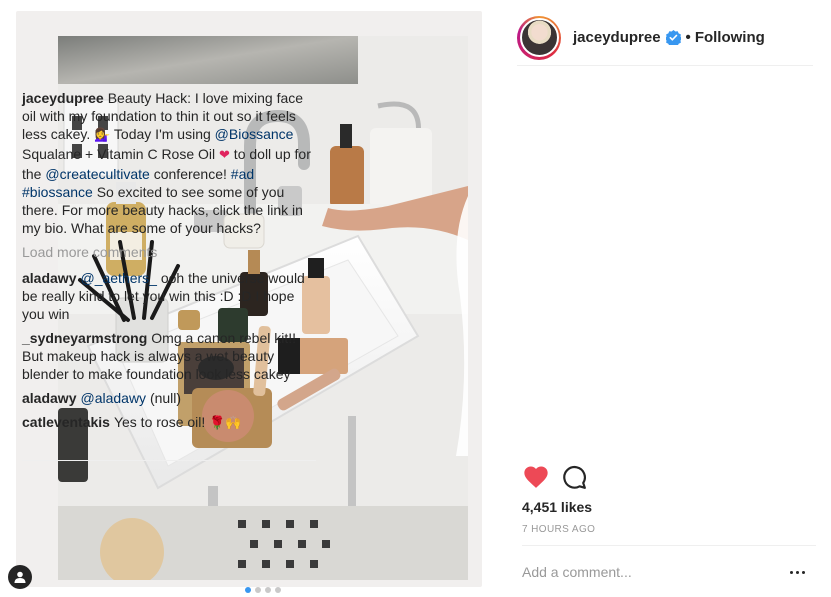 The width and height of the screenshot is (831, 597). I want to click on caption-text: conference!, so click(190, 174).